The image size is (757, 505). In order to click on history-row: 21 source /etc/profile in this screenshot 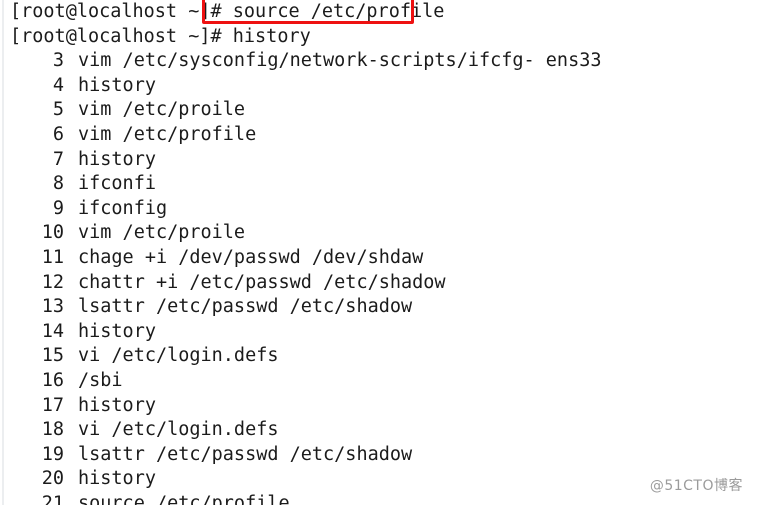, I will do `click(378, 498)`.